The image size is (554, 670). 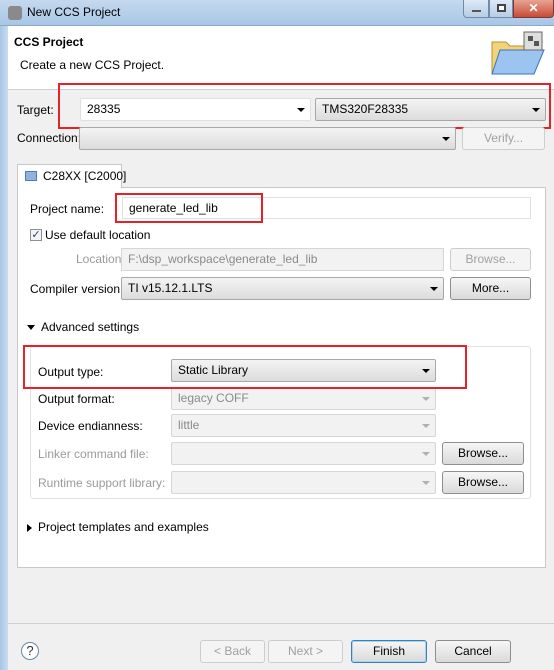 What do you see at coordinates (277, 13) in the screenshot?
I see `title-bar: New CCS Project ✕` at bounding box center [277, 13].